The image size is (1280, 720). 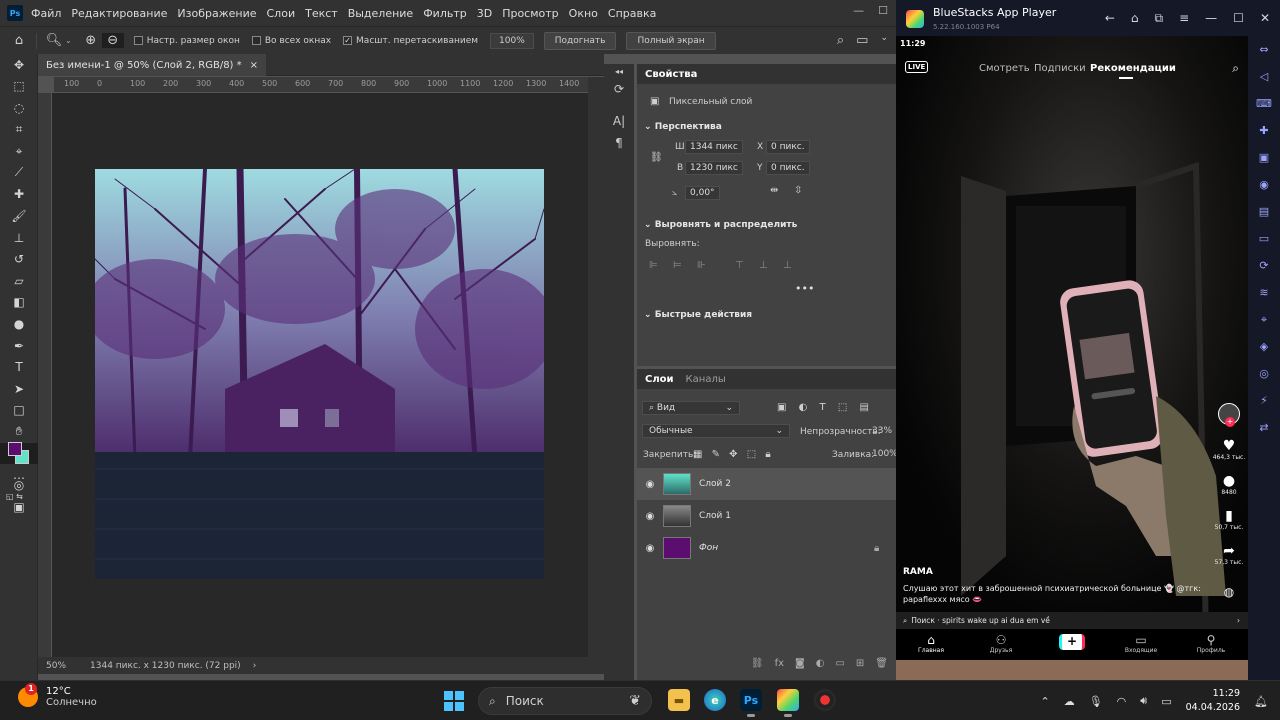 What do you see at coordinates (19, 281) in the screenshot?
I see `eraser-tool-icon: ▱` at bounding box center [19, 281].